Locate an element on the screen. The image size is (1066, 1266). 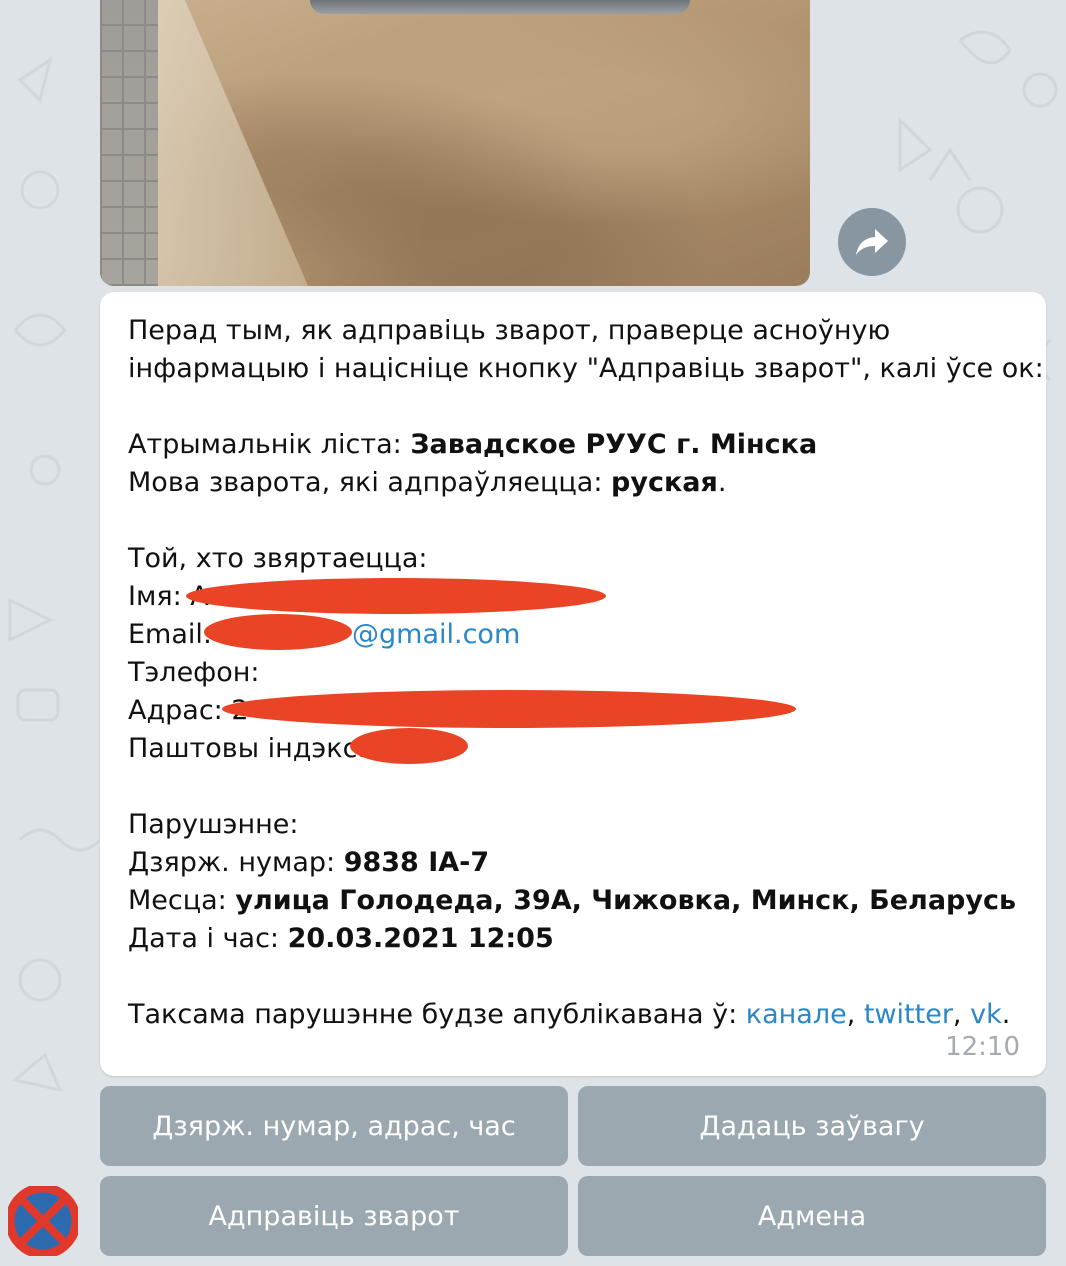
photo-car-bumper is located at coordinates (500, 7).